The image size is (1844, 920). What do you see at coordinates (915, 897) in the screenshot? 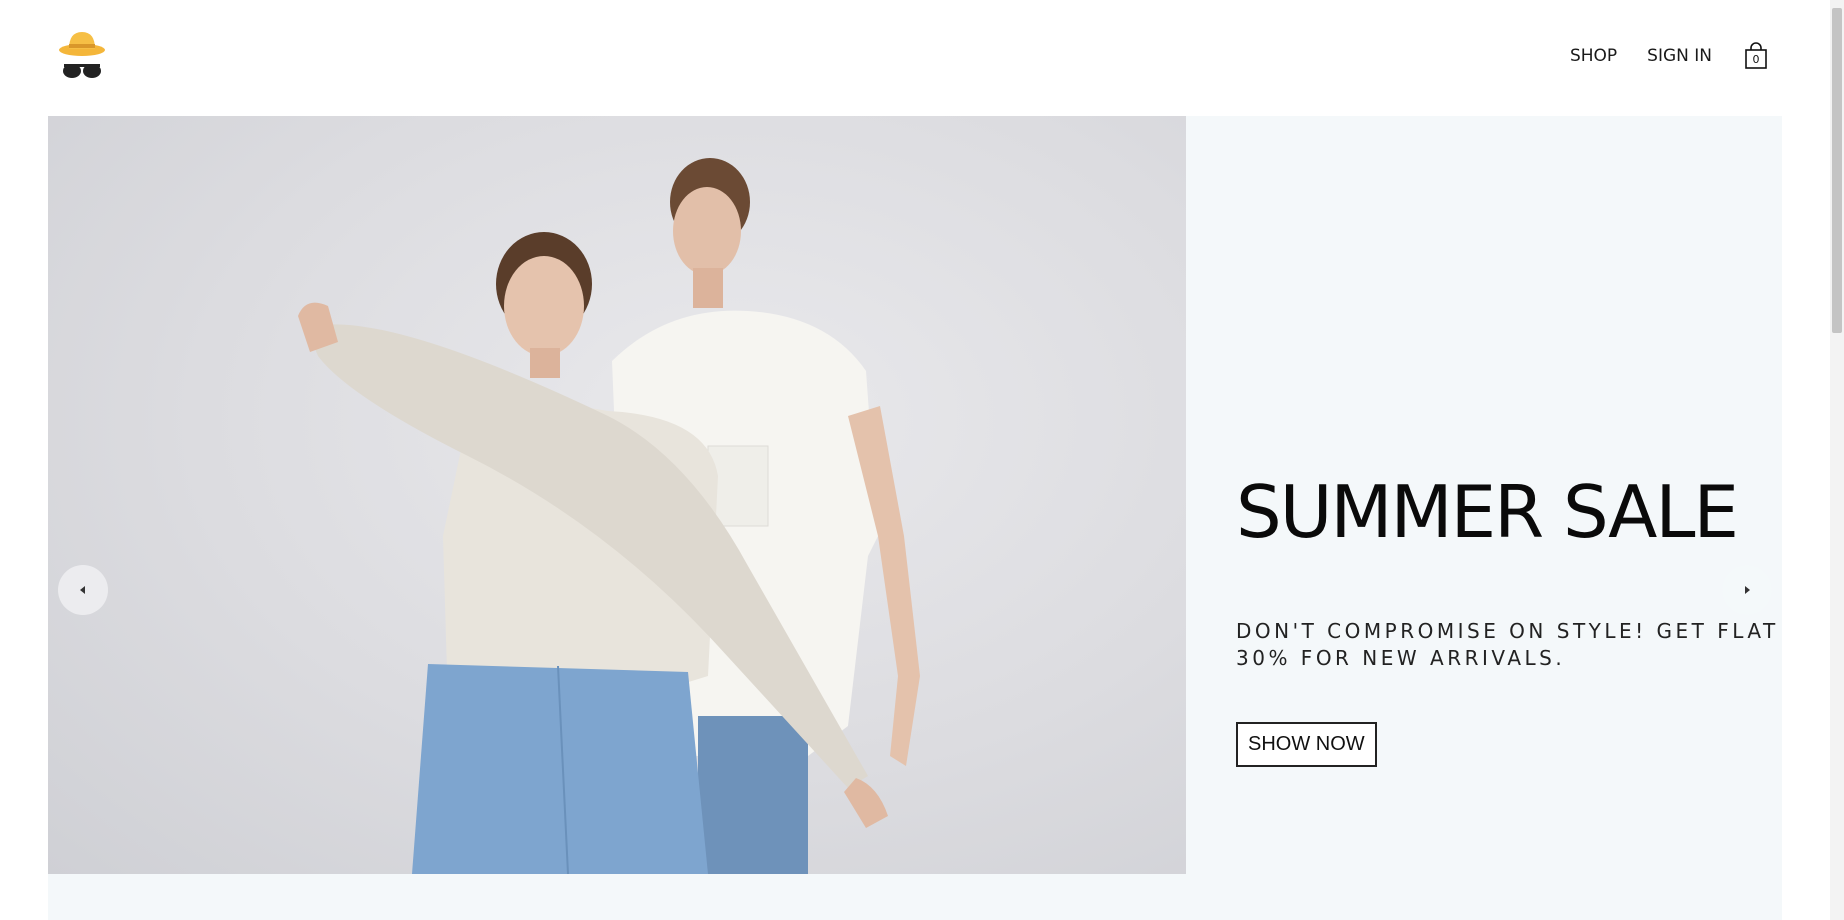
I see `next-section-strip` at bounding box center [915, 897].